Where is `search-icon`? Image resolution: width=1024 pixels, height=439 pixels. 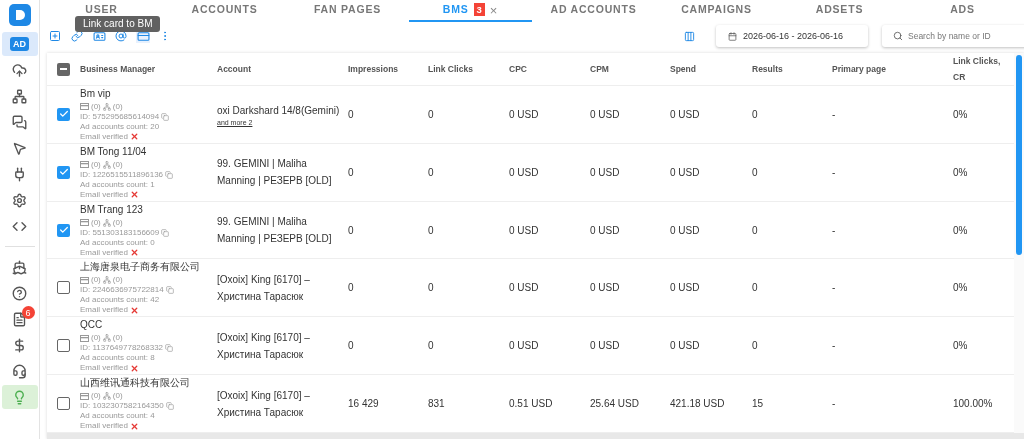 search-icon is located at coordinates (898, 36).